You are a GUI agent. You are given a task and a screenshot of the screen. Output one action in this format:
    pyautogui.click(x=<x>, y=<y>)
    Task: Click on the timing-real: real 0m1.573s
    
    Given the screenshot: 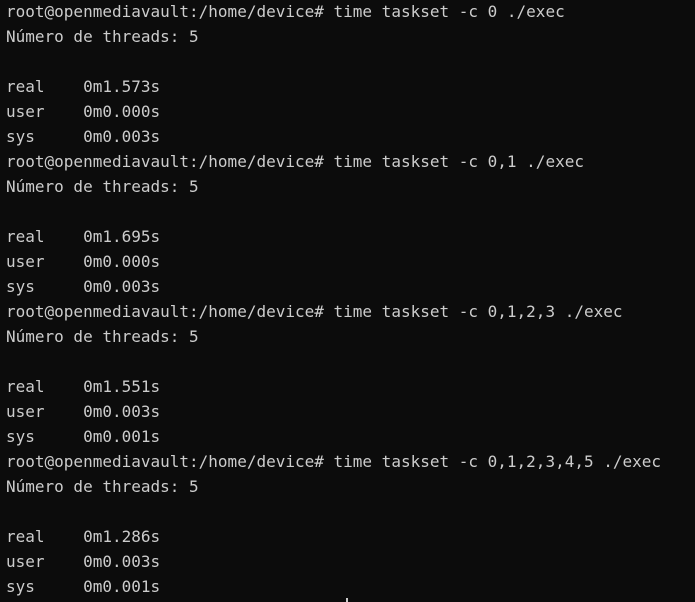 What is the action you would take?
    pyautogui.click(x=83, y=86)
    